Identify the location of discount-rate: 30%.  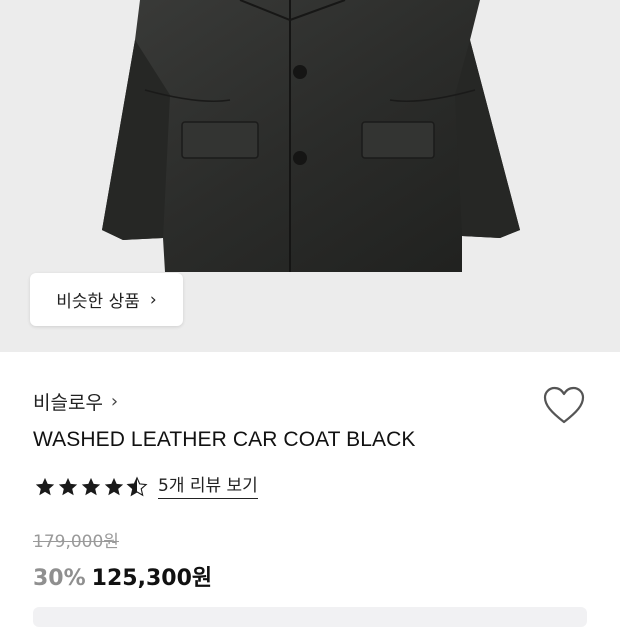
(59, 578).